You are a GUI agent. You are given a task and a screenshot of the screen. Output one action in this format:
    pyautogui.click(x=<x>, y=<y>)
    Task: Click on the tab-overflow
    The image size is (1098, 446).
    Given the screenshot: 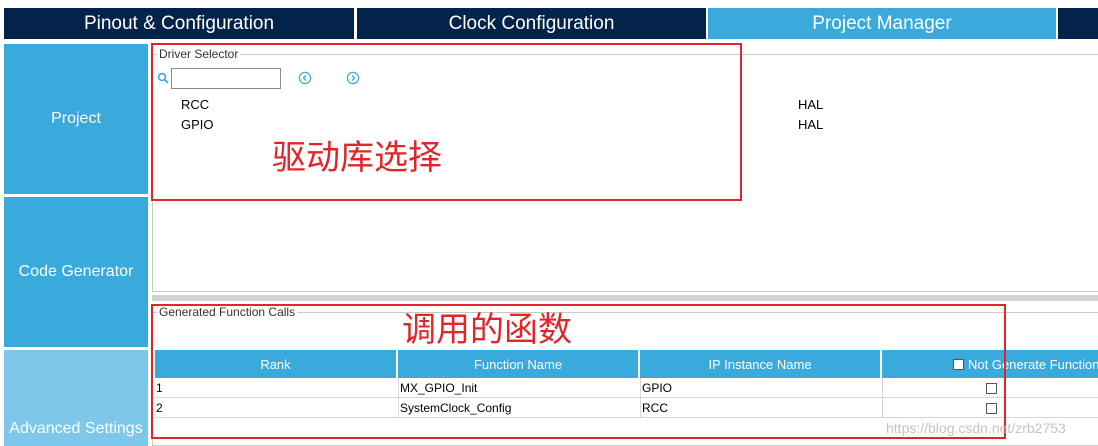 What is the action you would take?
    pyautogui.click(x=1078, y=23)
    